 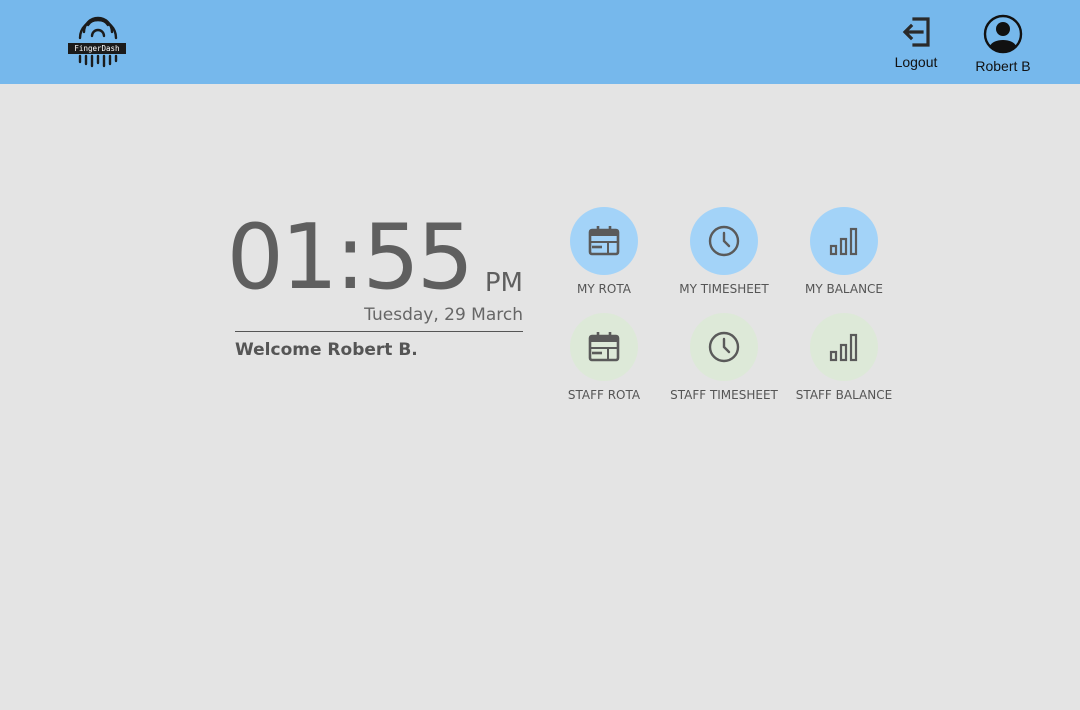 I want to click on staff-balance-label: STAFF BALANCE, so click(x=844, y=395).